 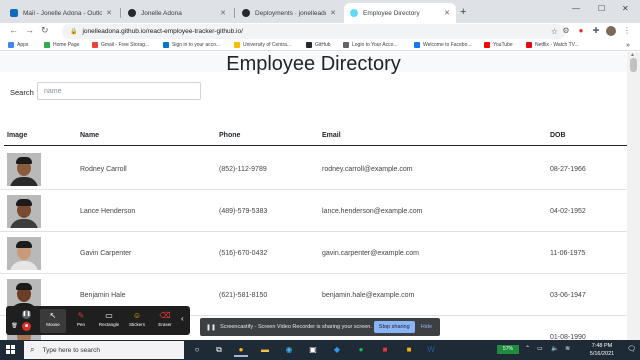 I want to click on pause-icon: ❚❚, so click(x=26, y=314).